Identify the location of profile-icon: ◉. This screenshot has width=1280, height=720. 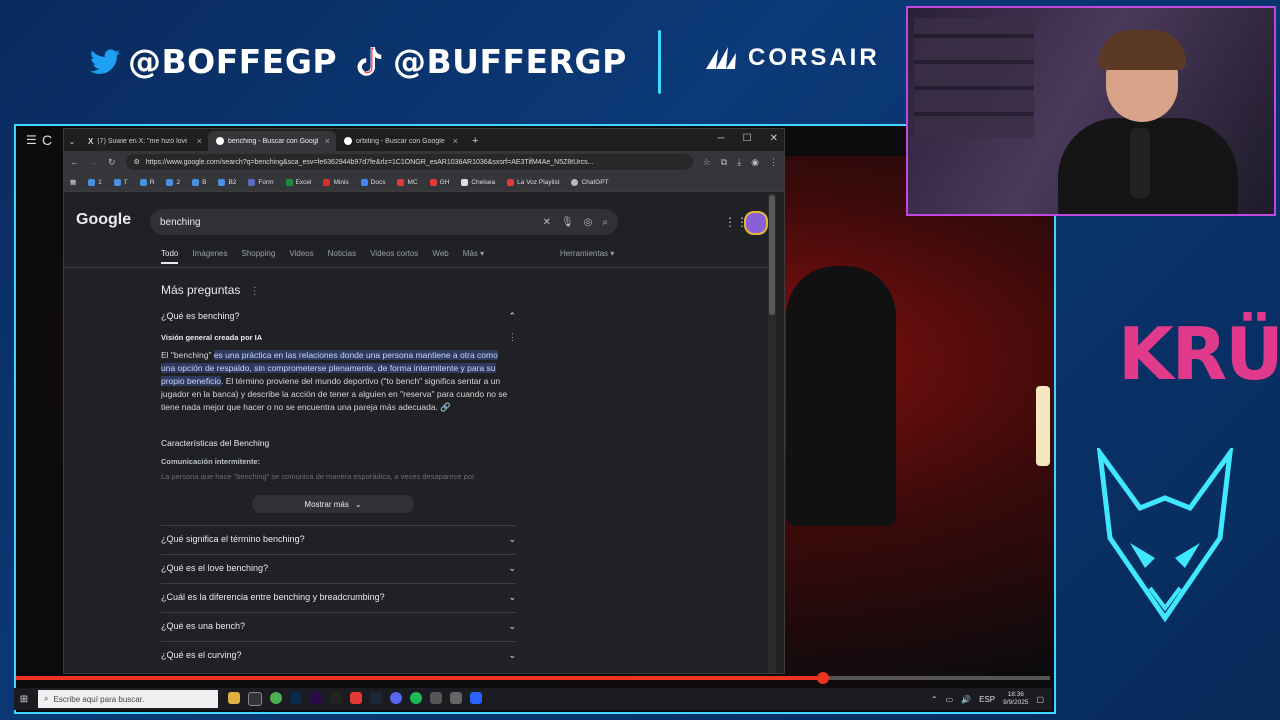
(755, 162).